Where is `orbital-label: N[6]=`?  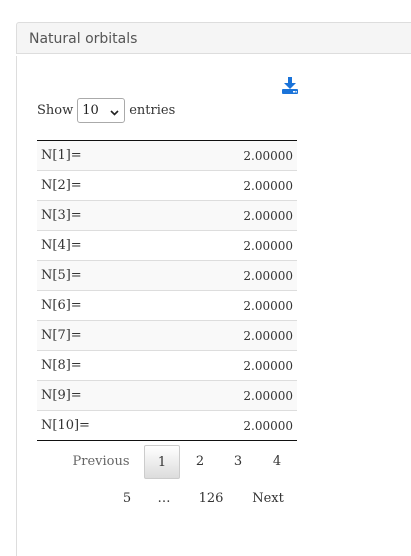
orbital-label: N[6]= is located at coordinates (102, 305).